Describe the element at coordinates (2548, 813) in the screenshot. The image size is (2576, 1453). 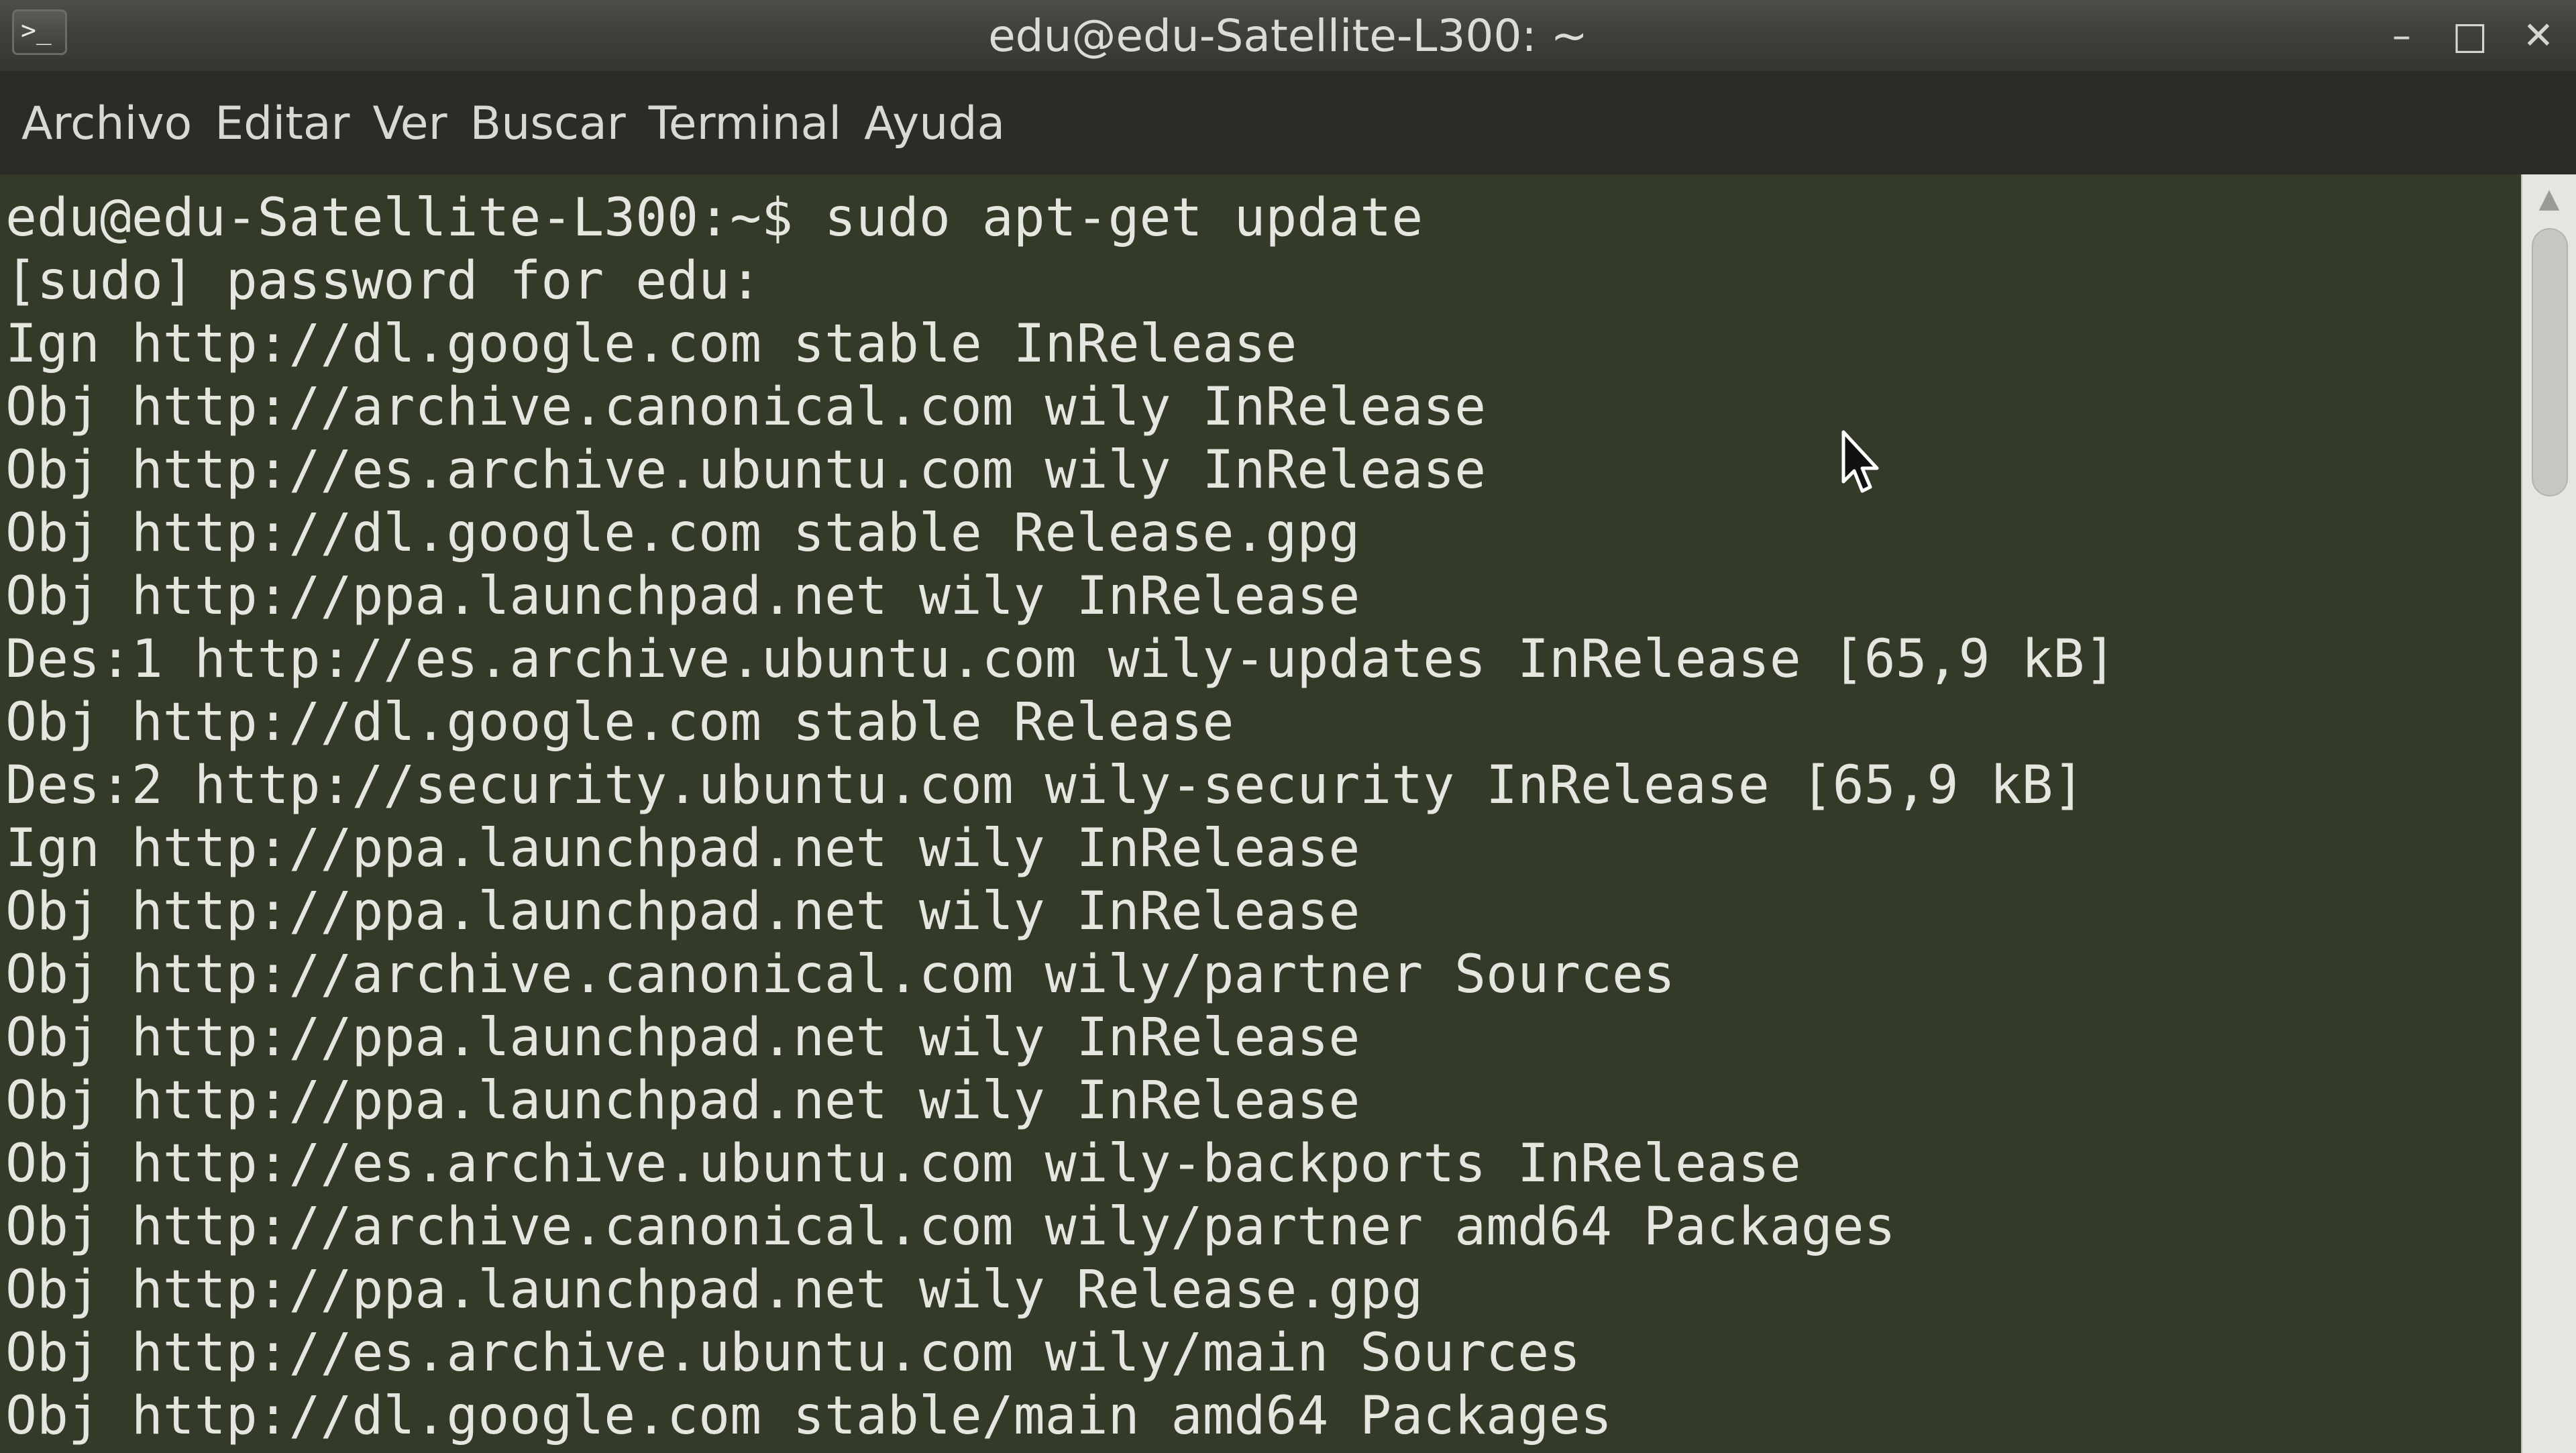
I see `vertical-scrollbar: ▲` at that location.